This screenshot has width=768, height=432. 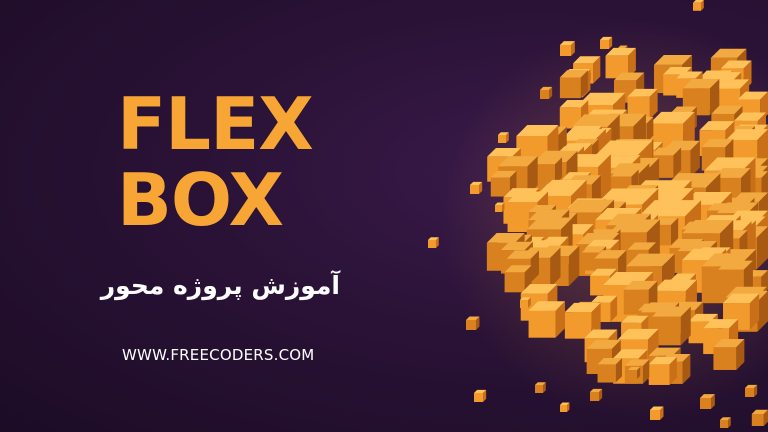 I want to click on website-url: WWW.FREECODERS.COM, so click(x=218, y=355).